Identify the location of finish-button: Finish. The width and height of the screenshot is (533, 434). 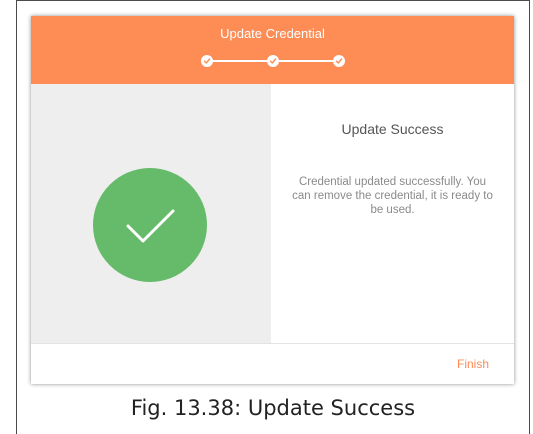
(473, 364).